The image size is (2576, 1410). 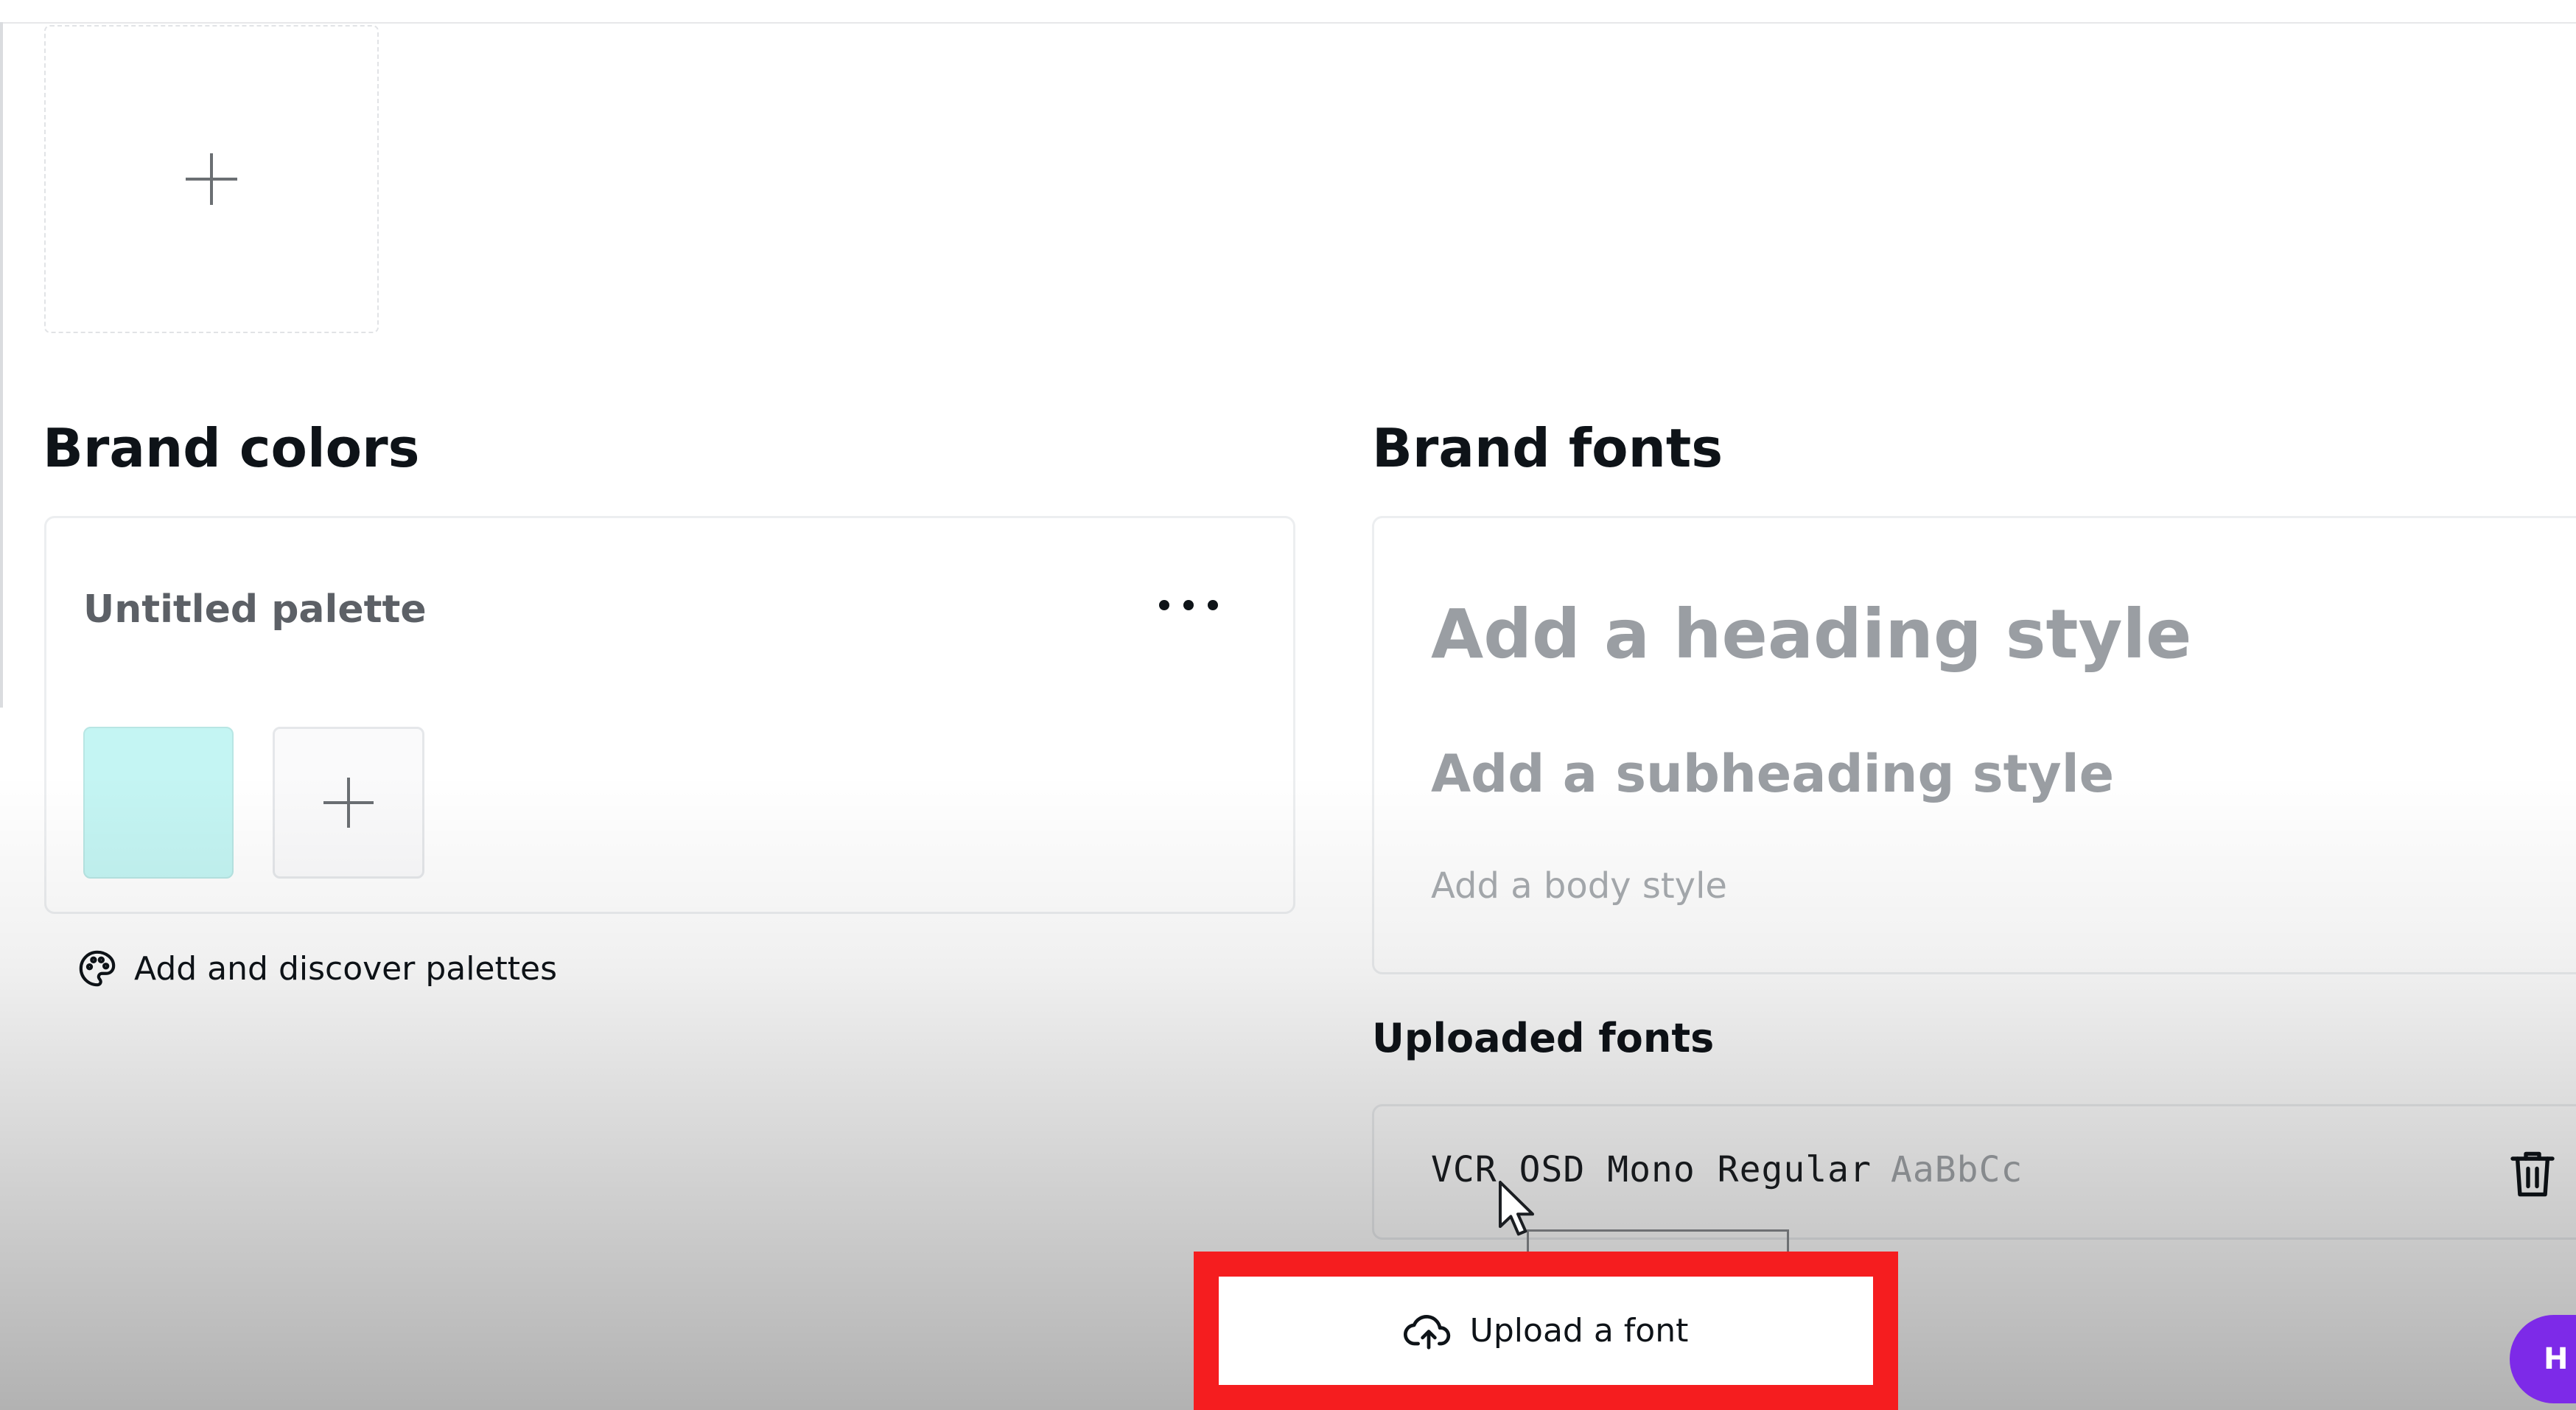 What do you see at coordinates (1956, 1169) in the screenshot?
I see `font-sample-text: AaBbCc` at bounding box center [1956, 1169].